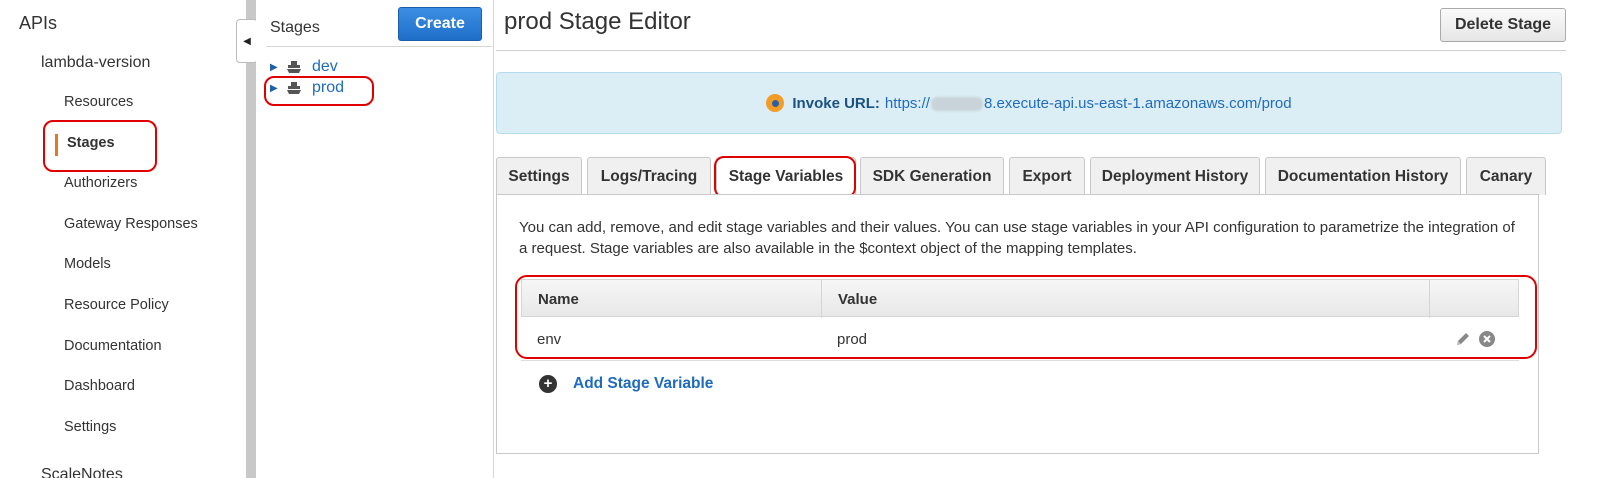  What do you see at coordinates (785, 177) in the screenshot?
I see `annotation-highlight-tab` at bounding box center [785, 177].